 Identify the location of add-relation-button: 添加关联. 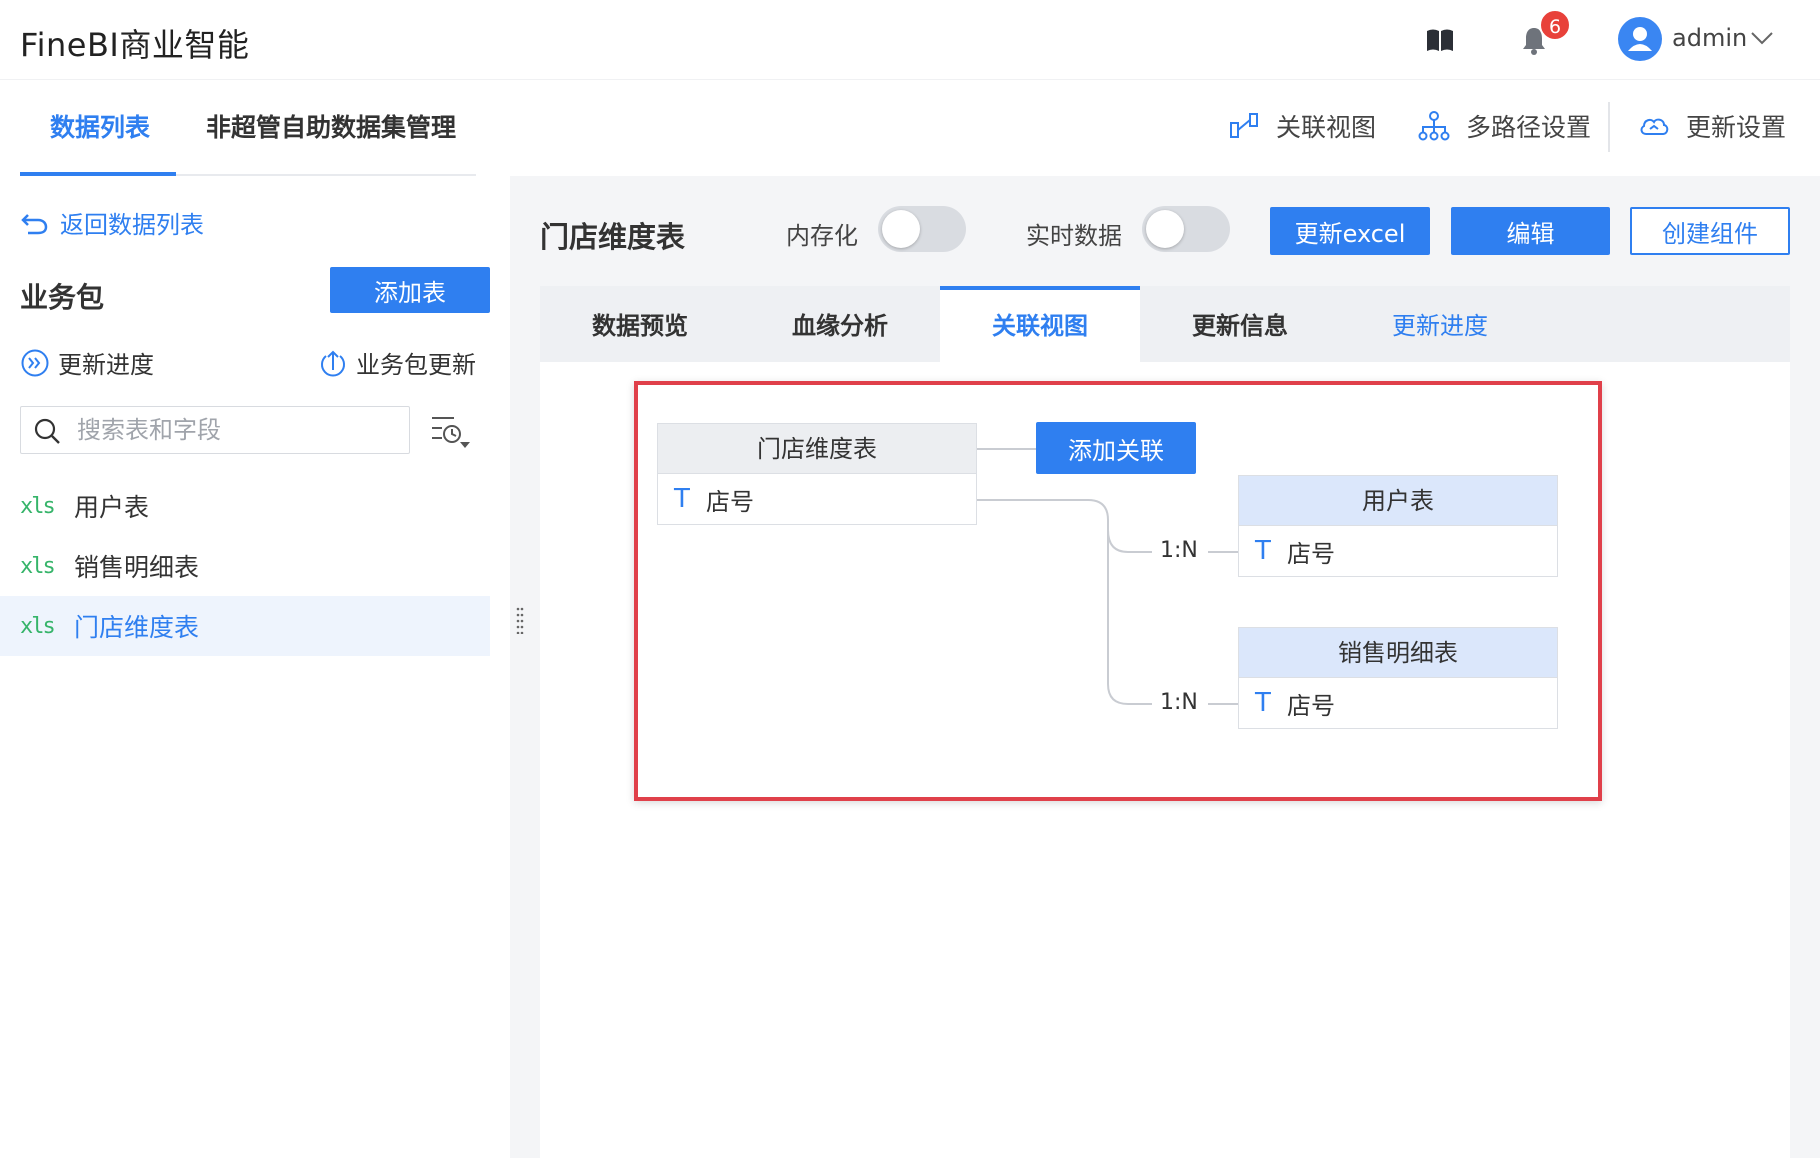
(1116, 448).